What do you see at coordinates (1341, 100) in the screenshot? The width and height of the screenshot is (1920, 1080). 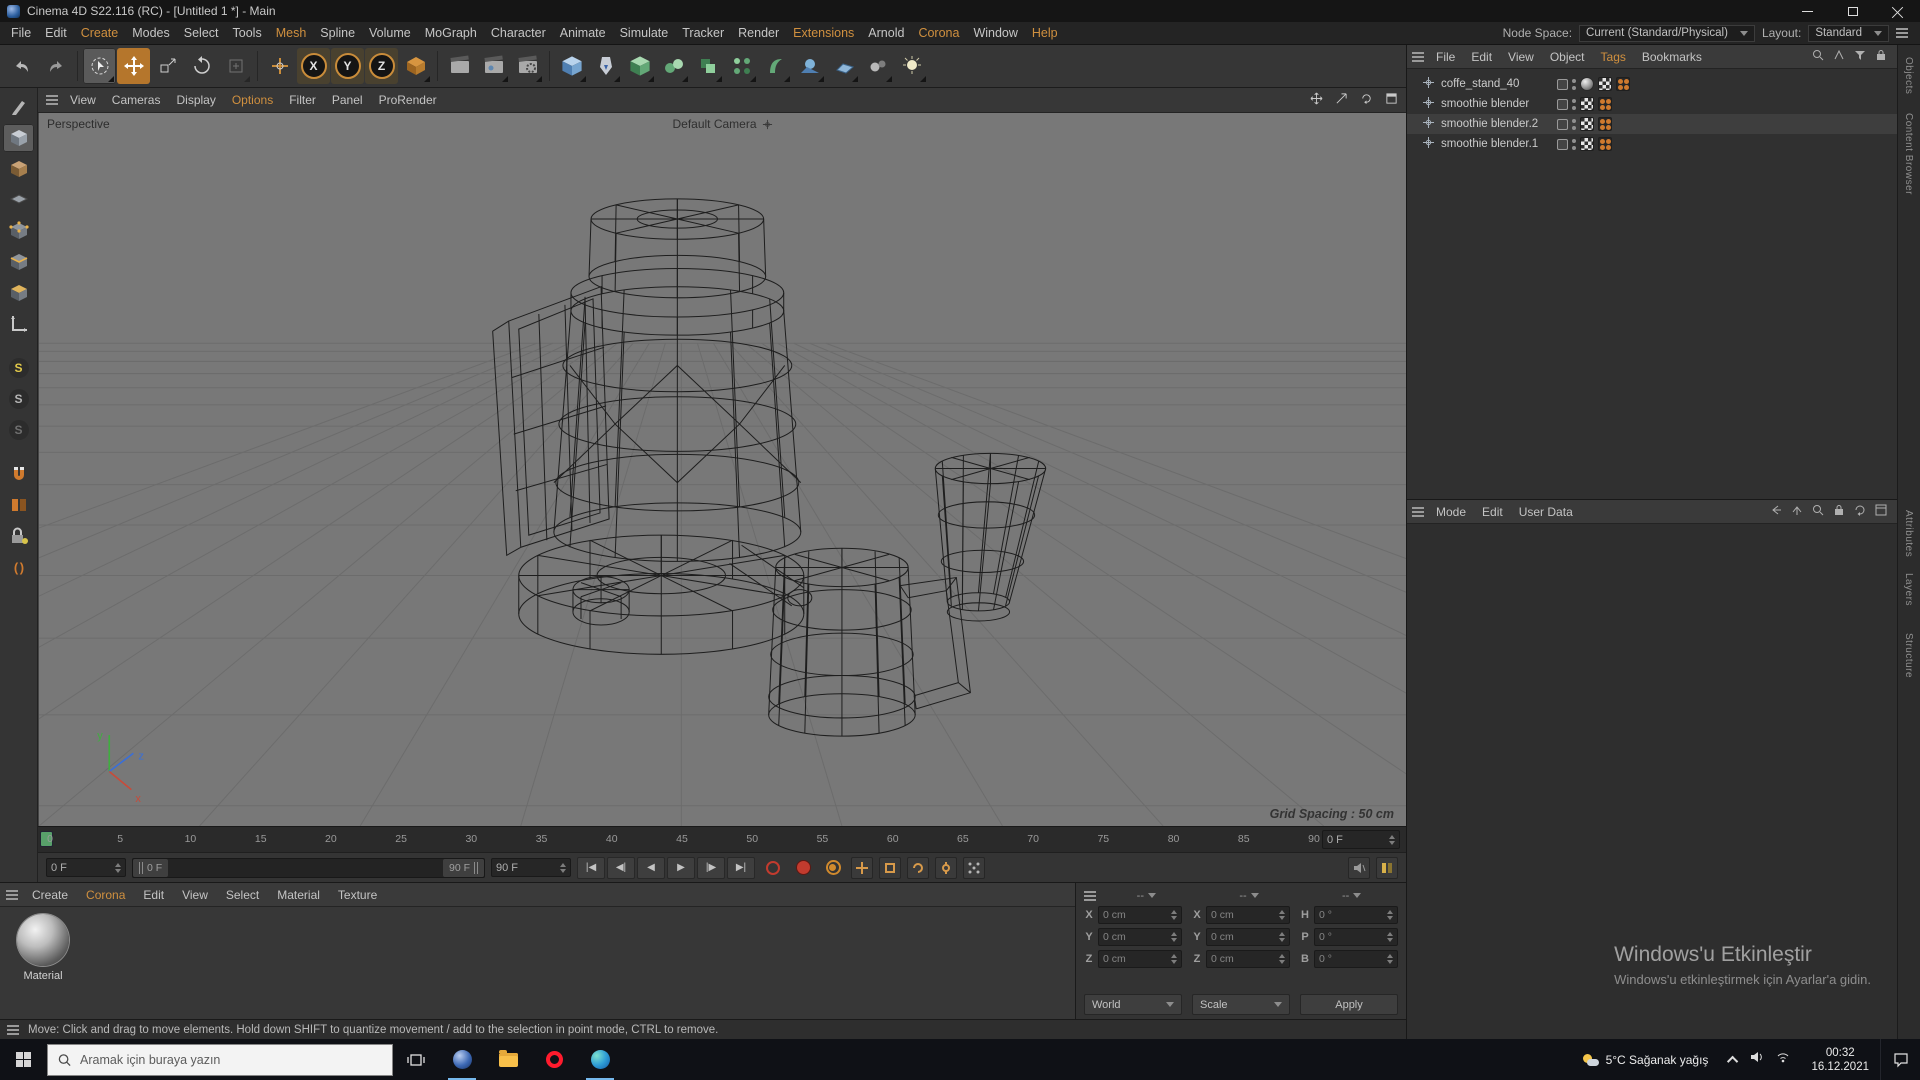 I see `zoom-view-icon` at bounding box center [1341, 100].